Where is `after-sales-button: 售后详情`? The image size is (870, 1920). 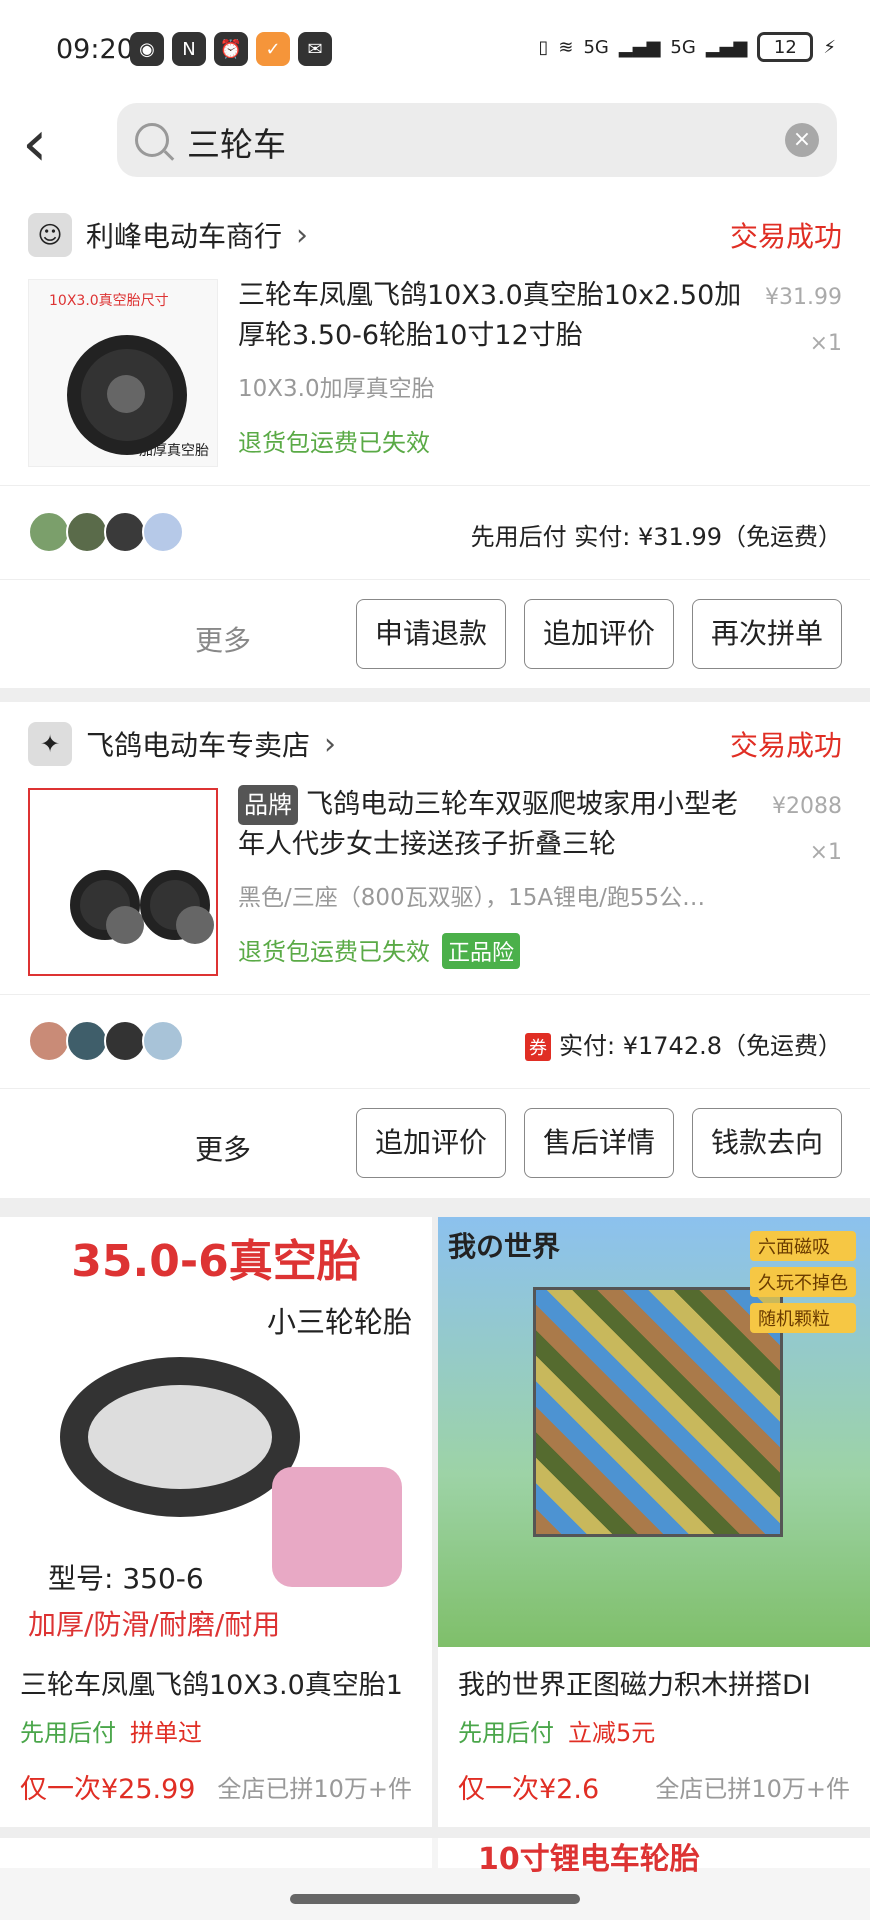 after-sales-button: 售后详情 is located at coordinates (598, 1143).